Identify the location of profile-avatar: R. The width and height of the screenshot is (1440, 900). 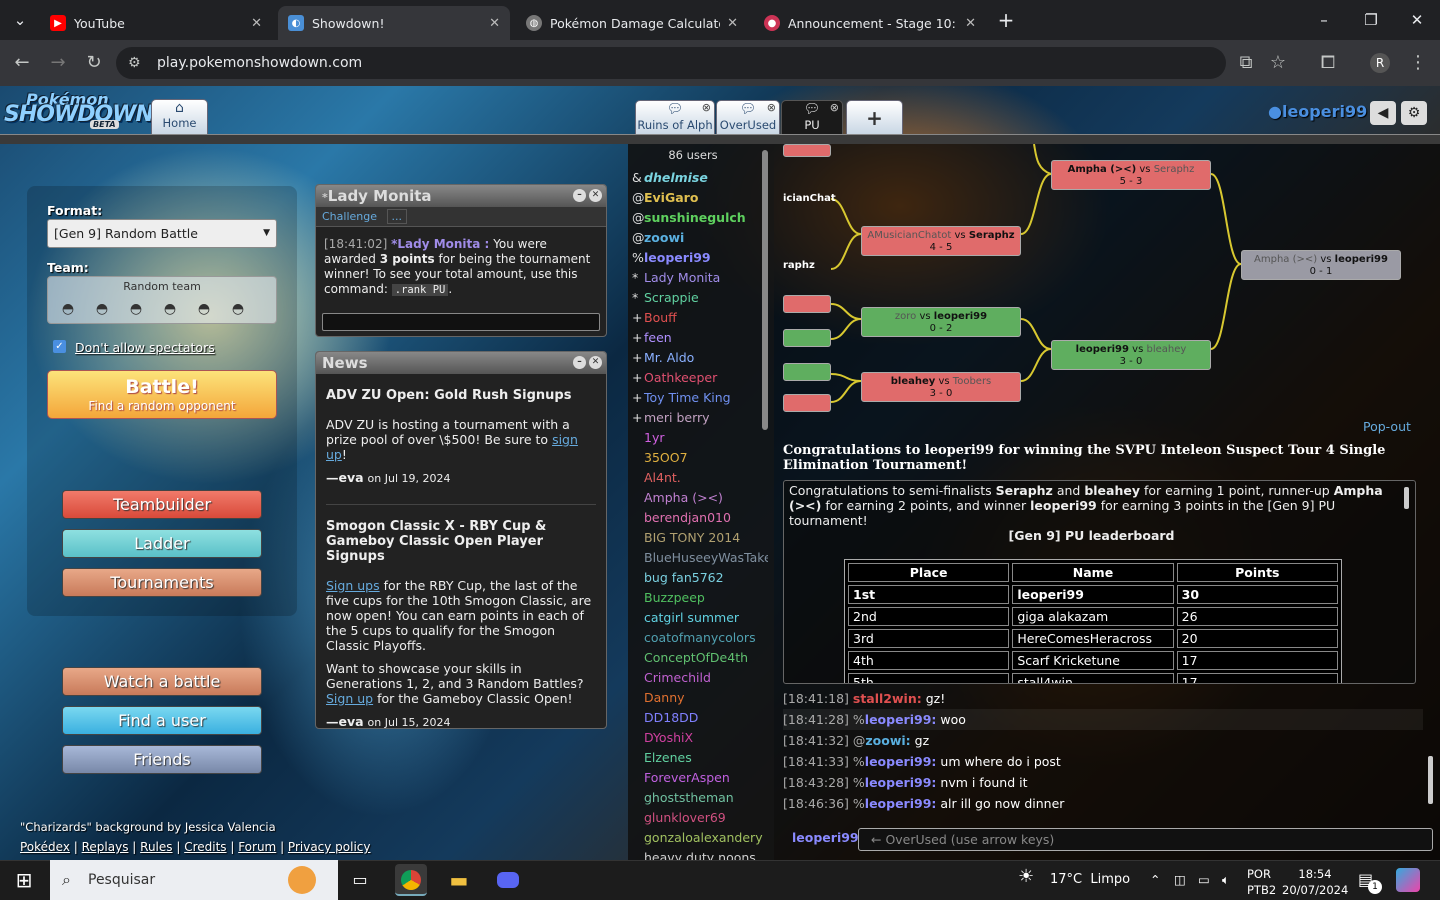
(1380, 63).